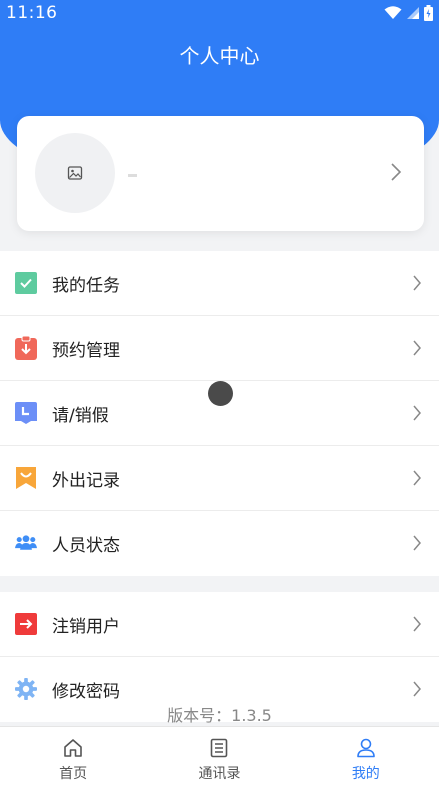 The height and width of the screenshot is (787, 439). Describe the element at coordinates (219, 348) in the screenshot. I see `menu-item-appointment-management: 预约管理` at that location.